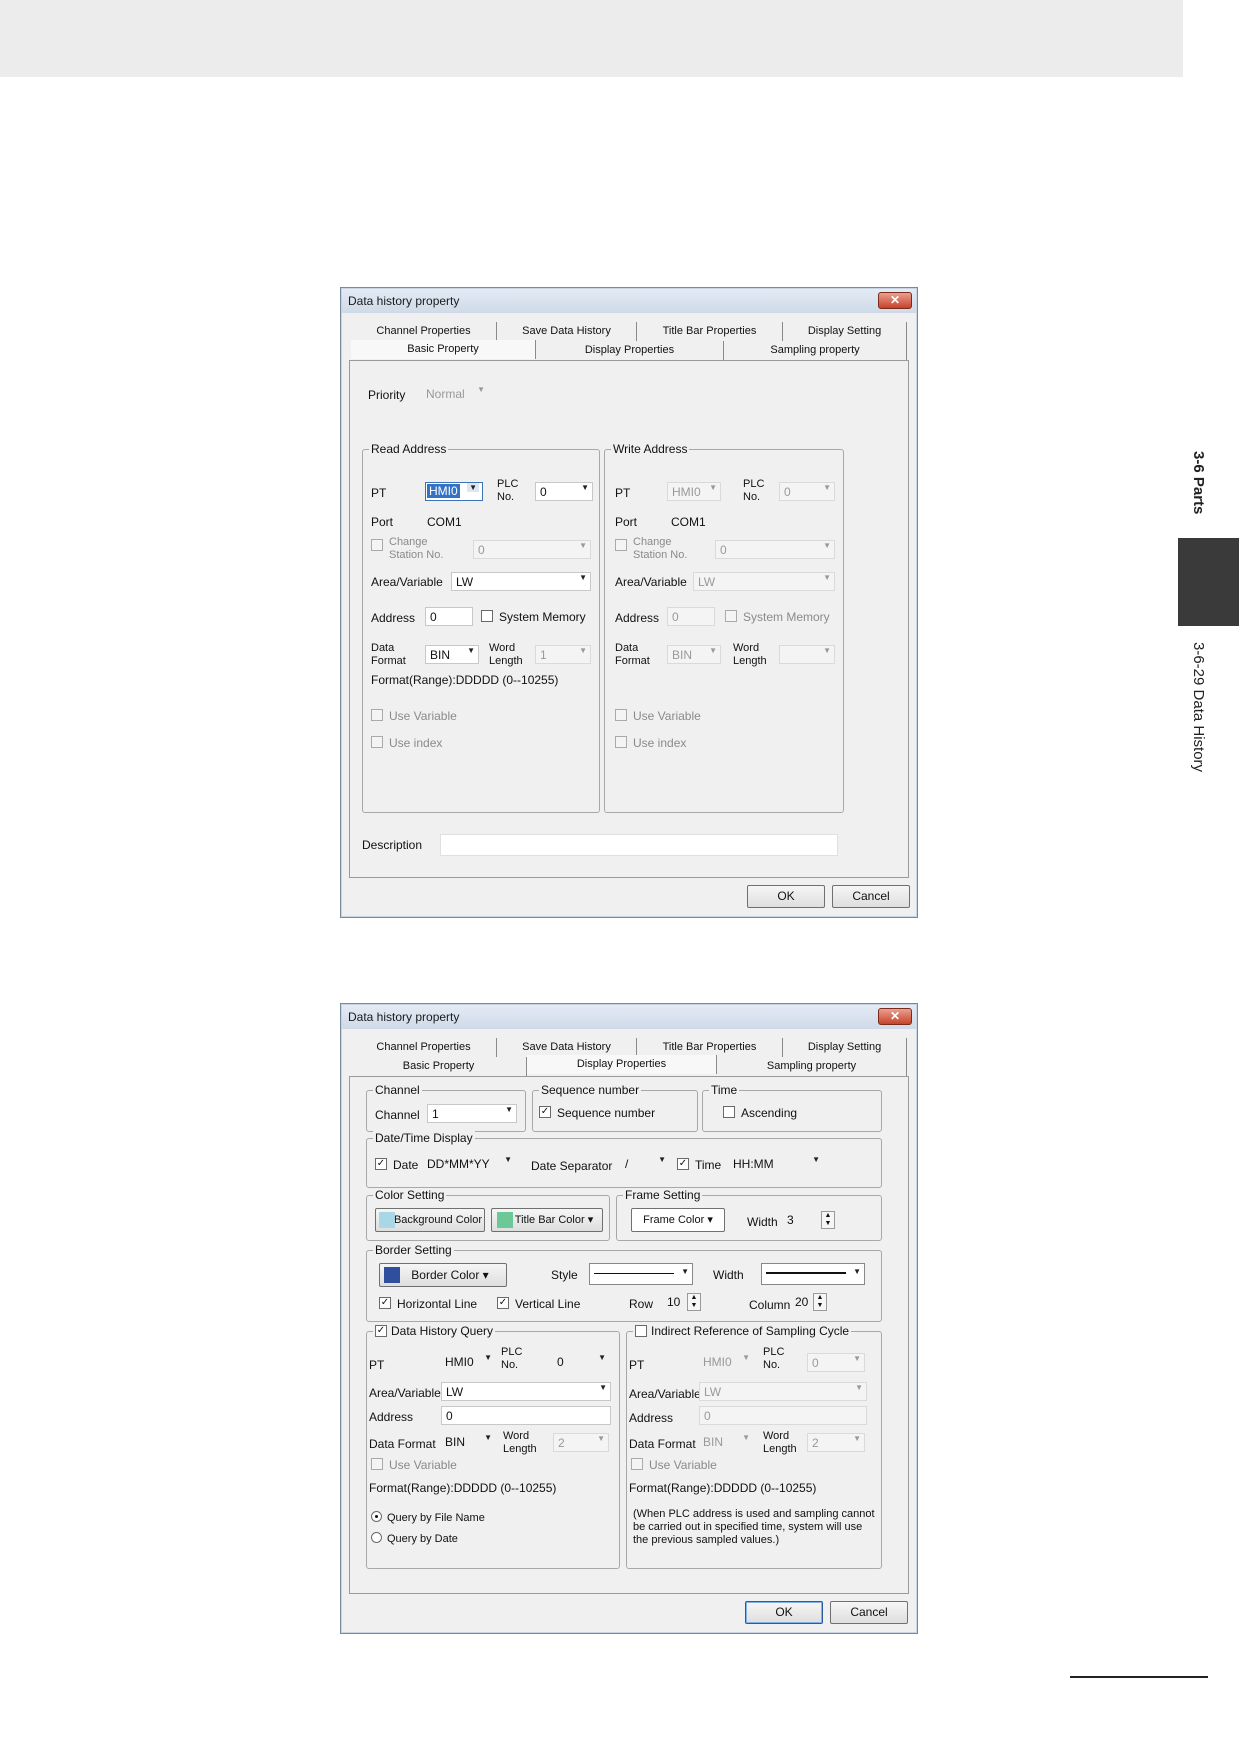  What do you see at coordinates (678, 1220) in the screenshot?
I see `frame-color-button: Frame Color ▾` at bounding box center [678, 1220].